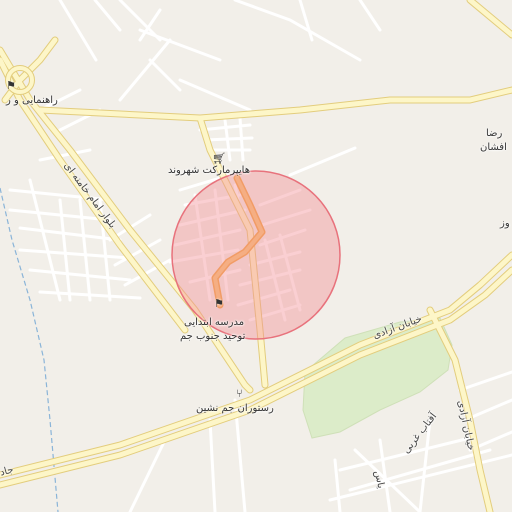 This screenshot has width=512, height=512. I want to click on restaurant-label: رستوران جم نشین, so click(235, 408).